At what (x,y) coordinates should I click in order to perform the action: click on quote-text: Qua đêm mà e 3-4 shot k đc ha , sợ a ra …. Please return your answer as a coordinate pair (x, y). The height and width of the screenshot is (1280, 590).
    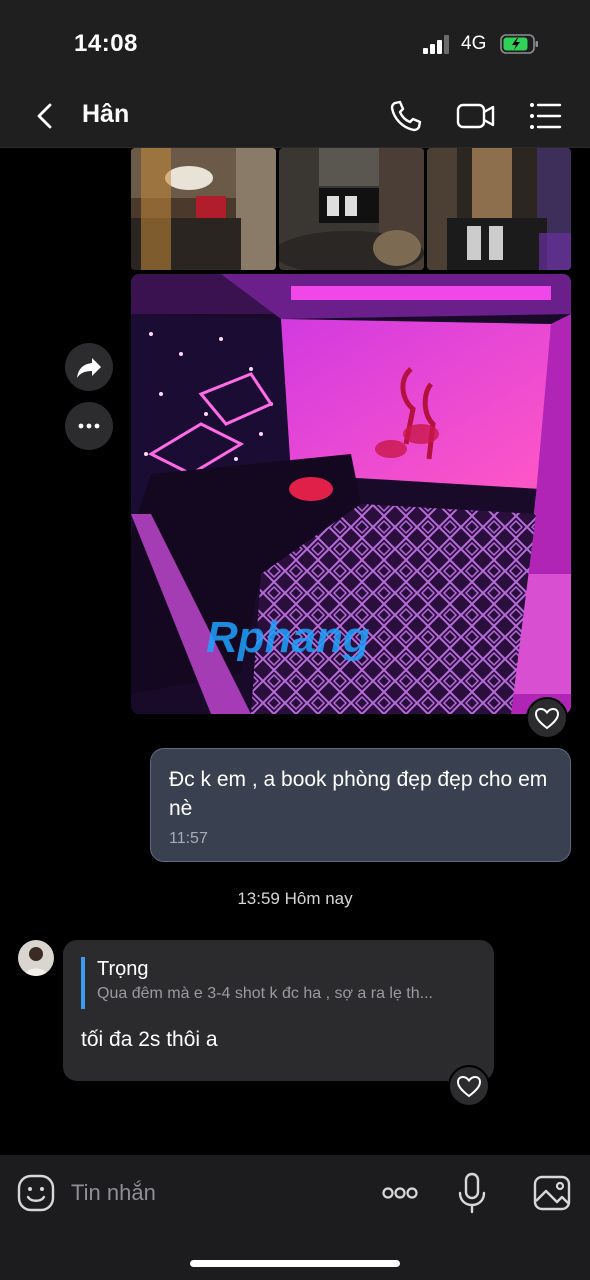
    Looking at the image, I should click on (265, 993).